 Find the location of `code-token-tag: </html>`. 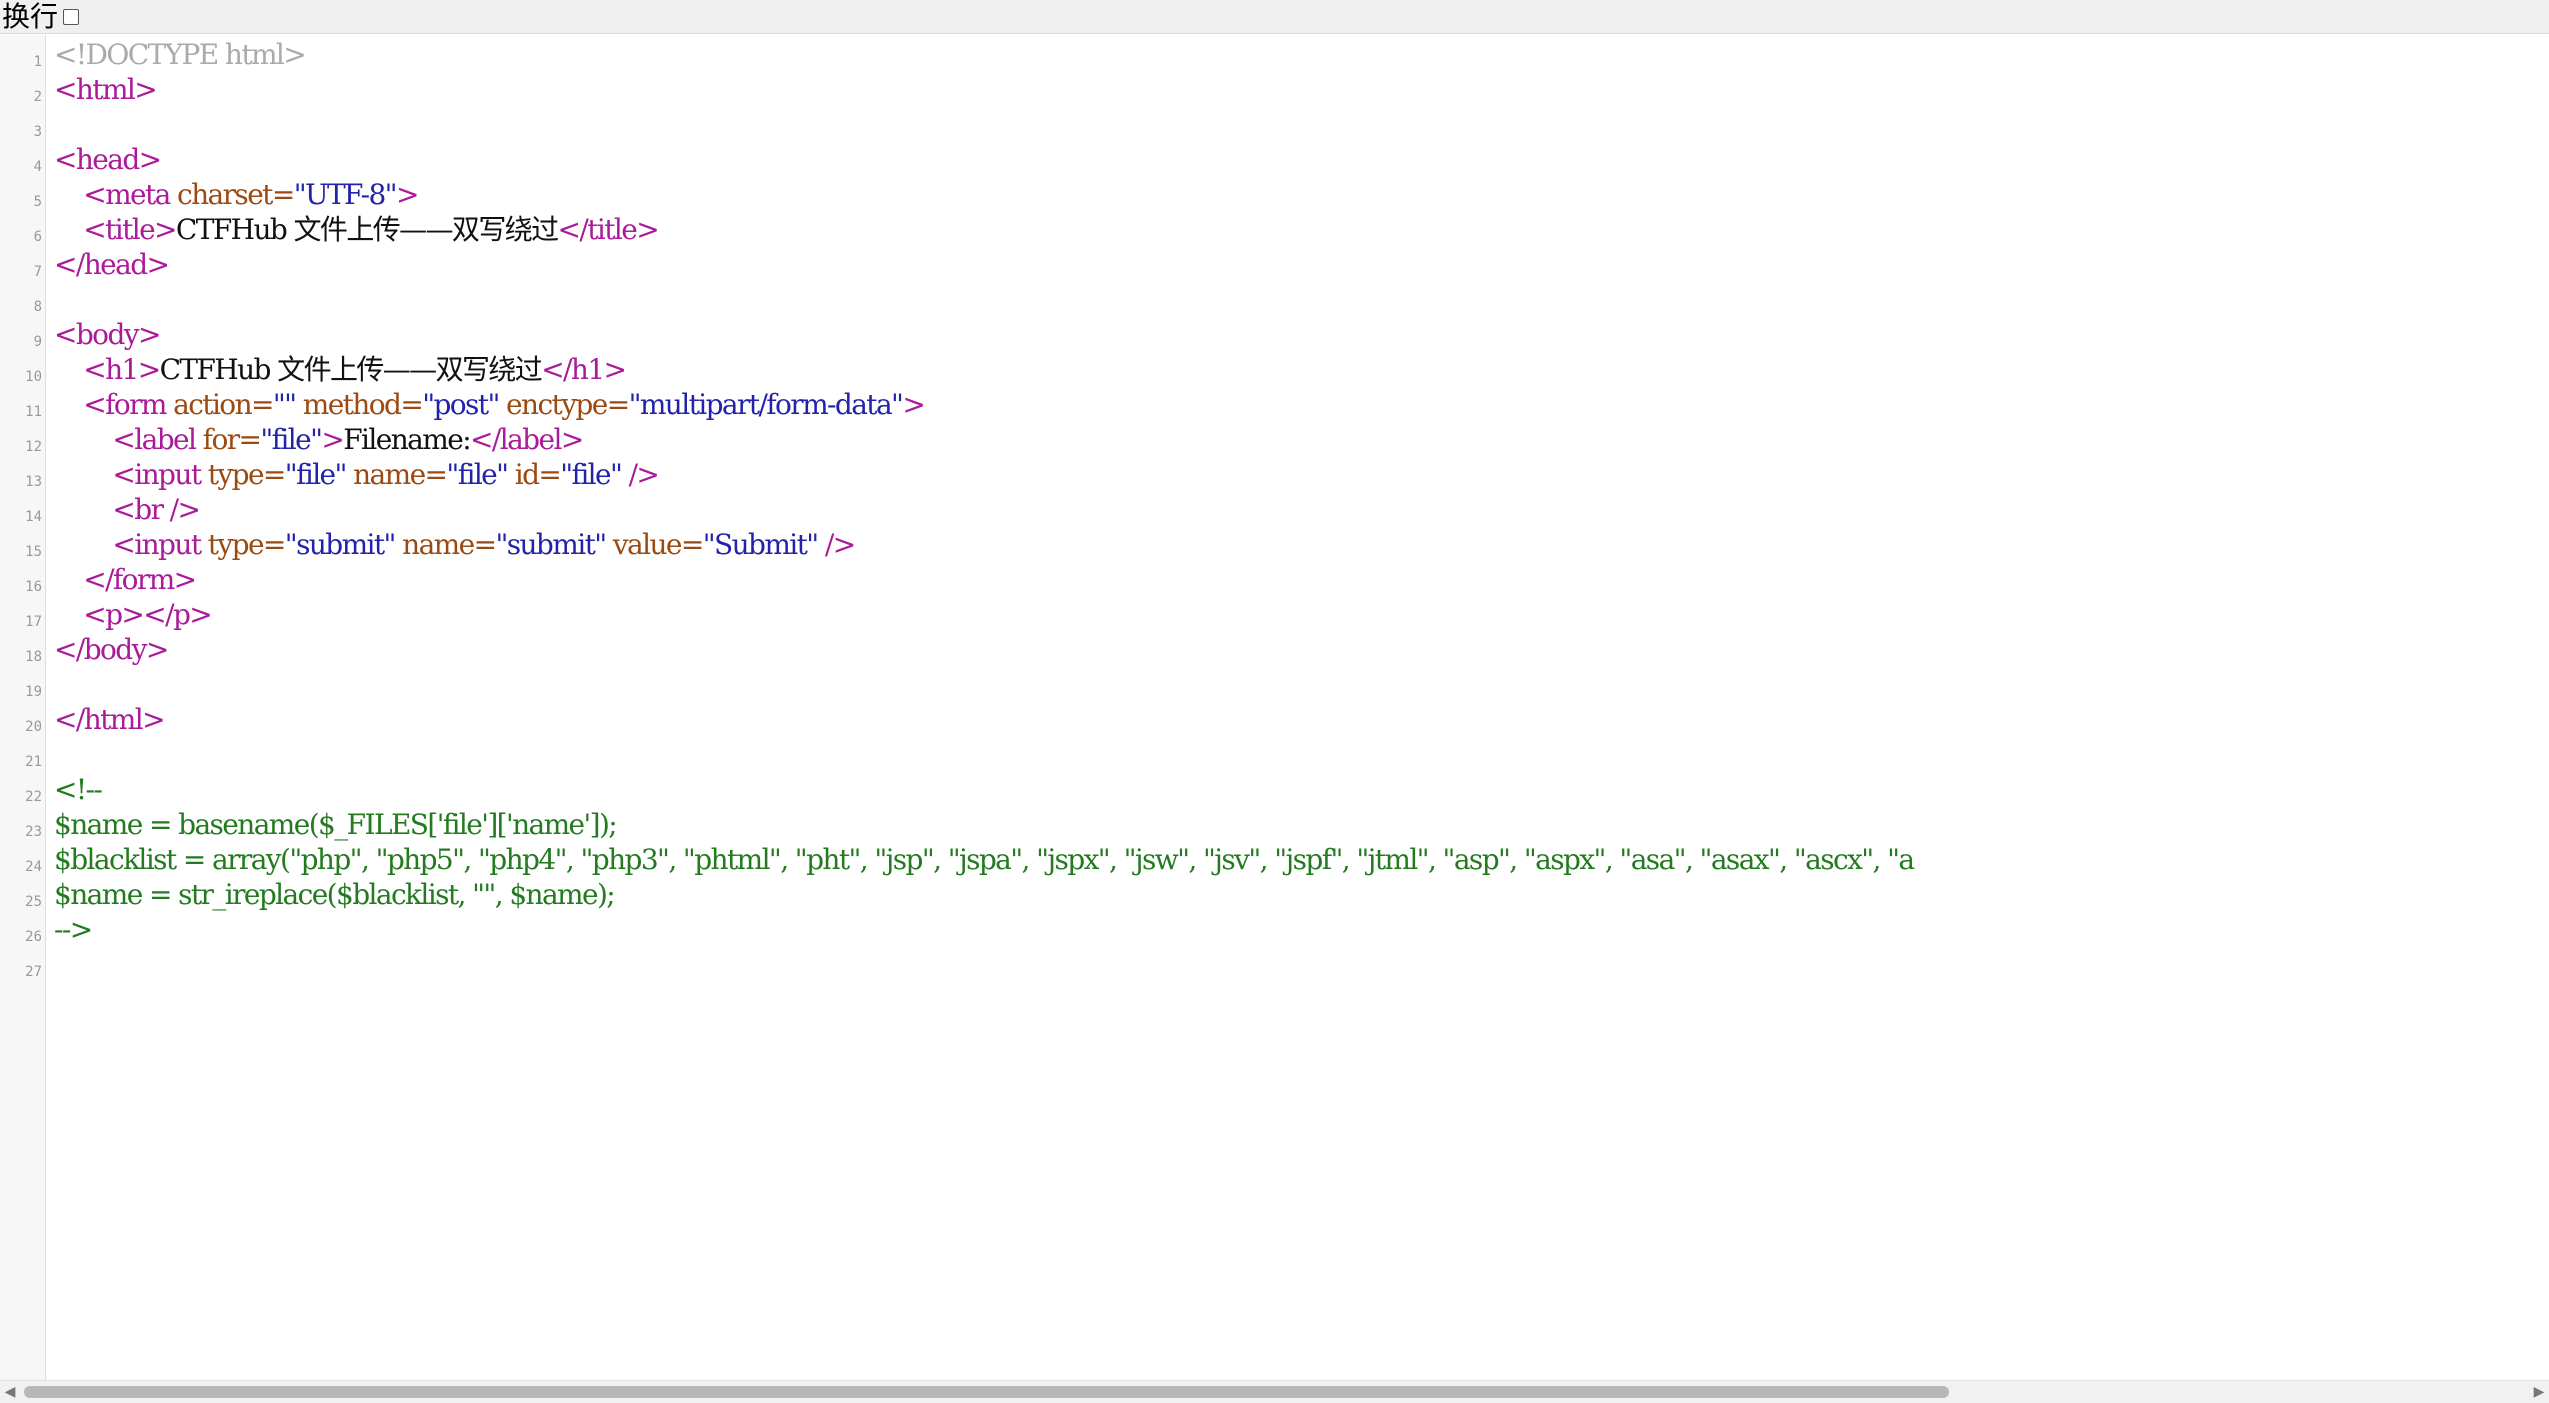

code-token-tag: </html> is located at coordinates (110, 719).